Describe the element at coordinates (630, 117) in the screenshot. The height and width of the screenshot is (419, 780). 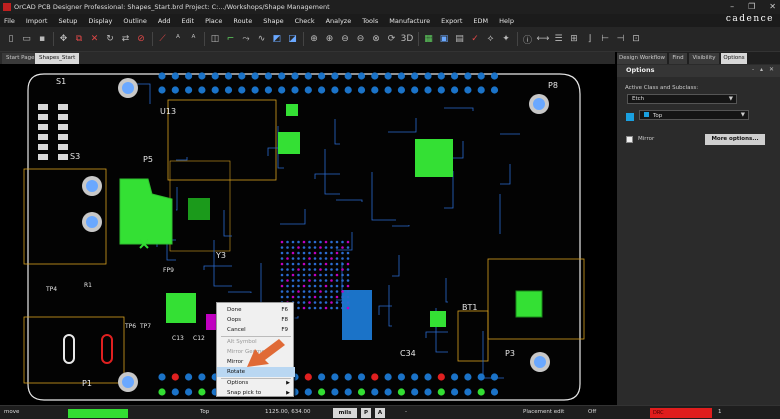
I see `subclass-color-swatch` at that location.